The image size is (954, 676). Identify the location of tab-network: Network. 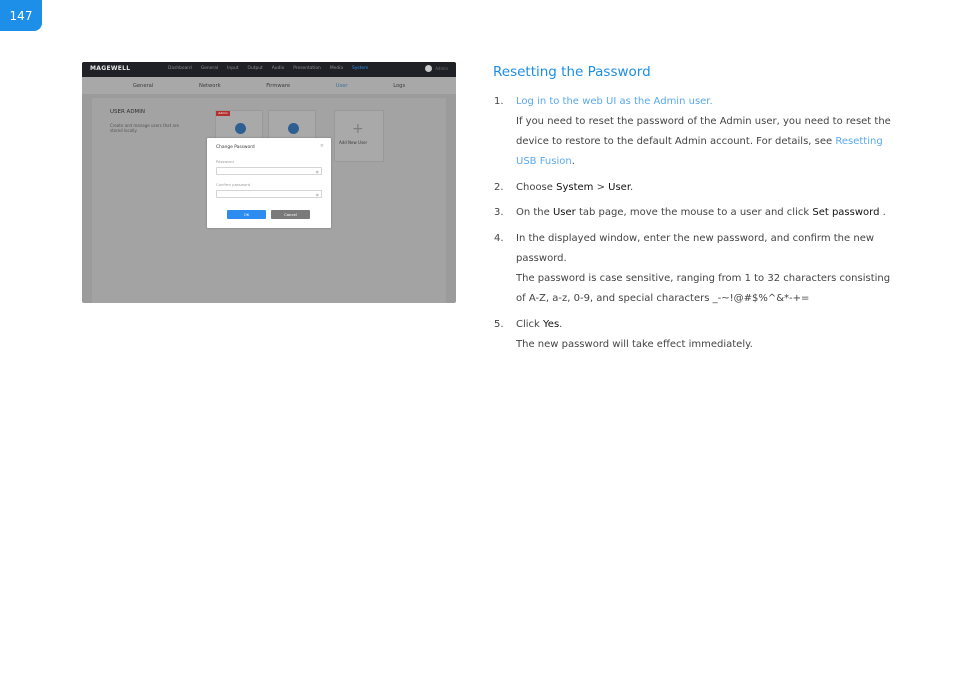
(209, 85).